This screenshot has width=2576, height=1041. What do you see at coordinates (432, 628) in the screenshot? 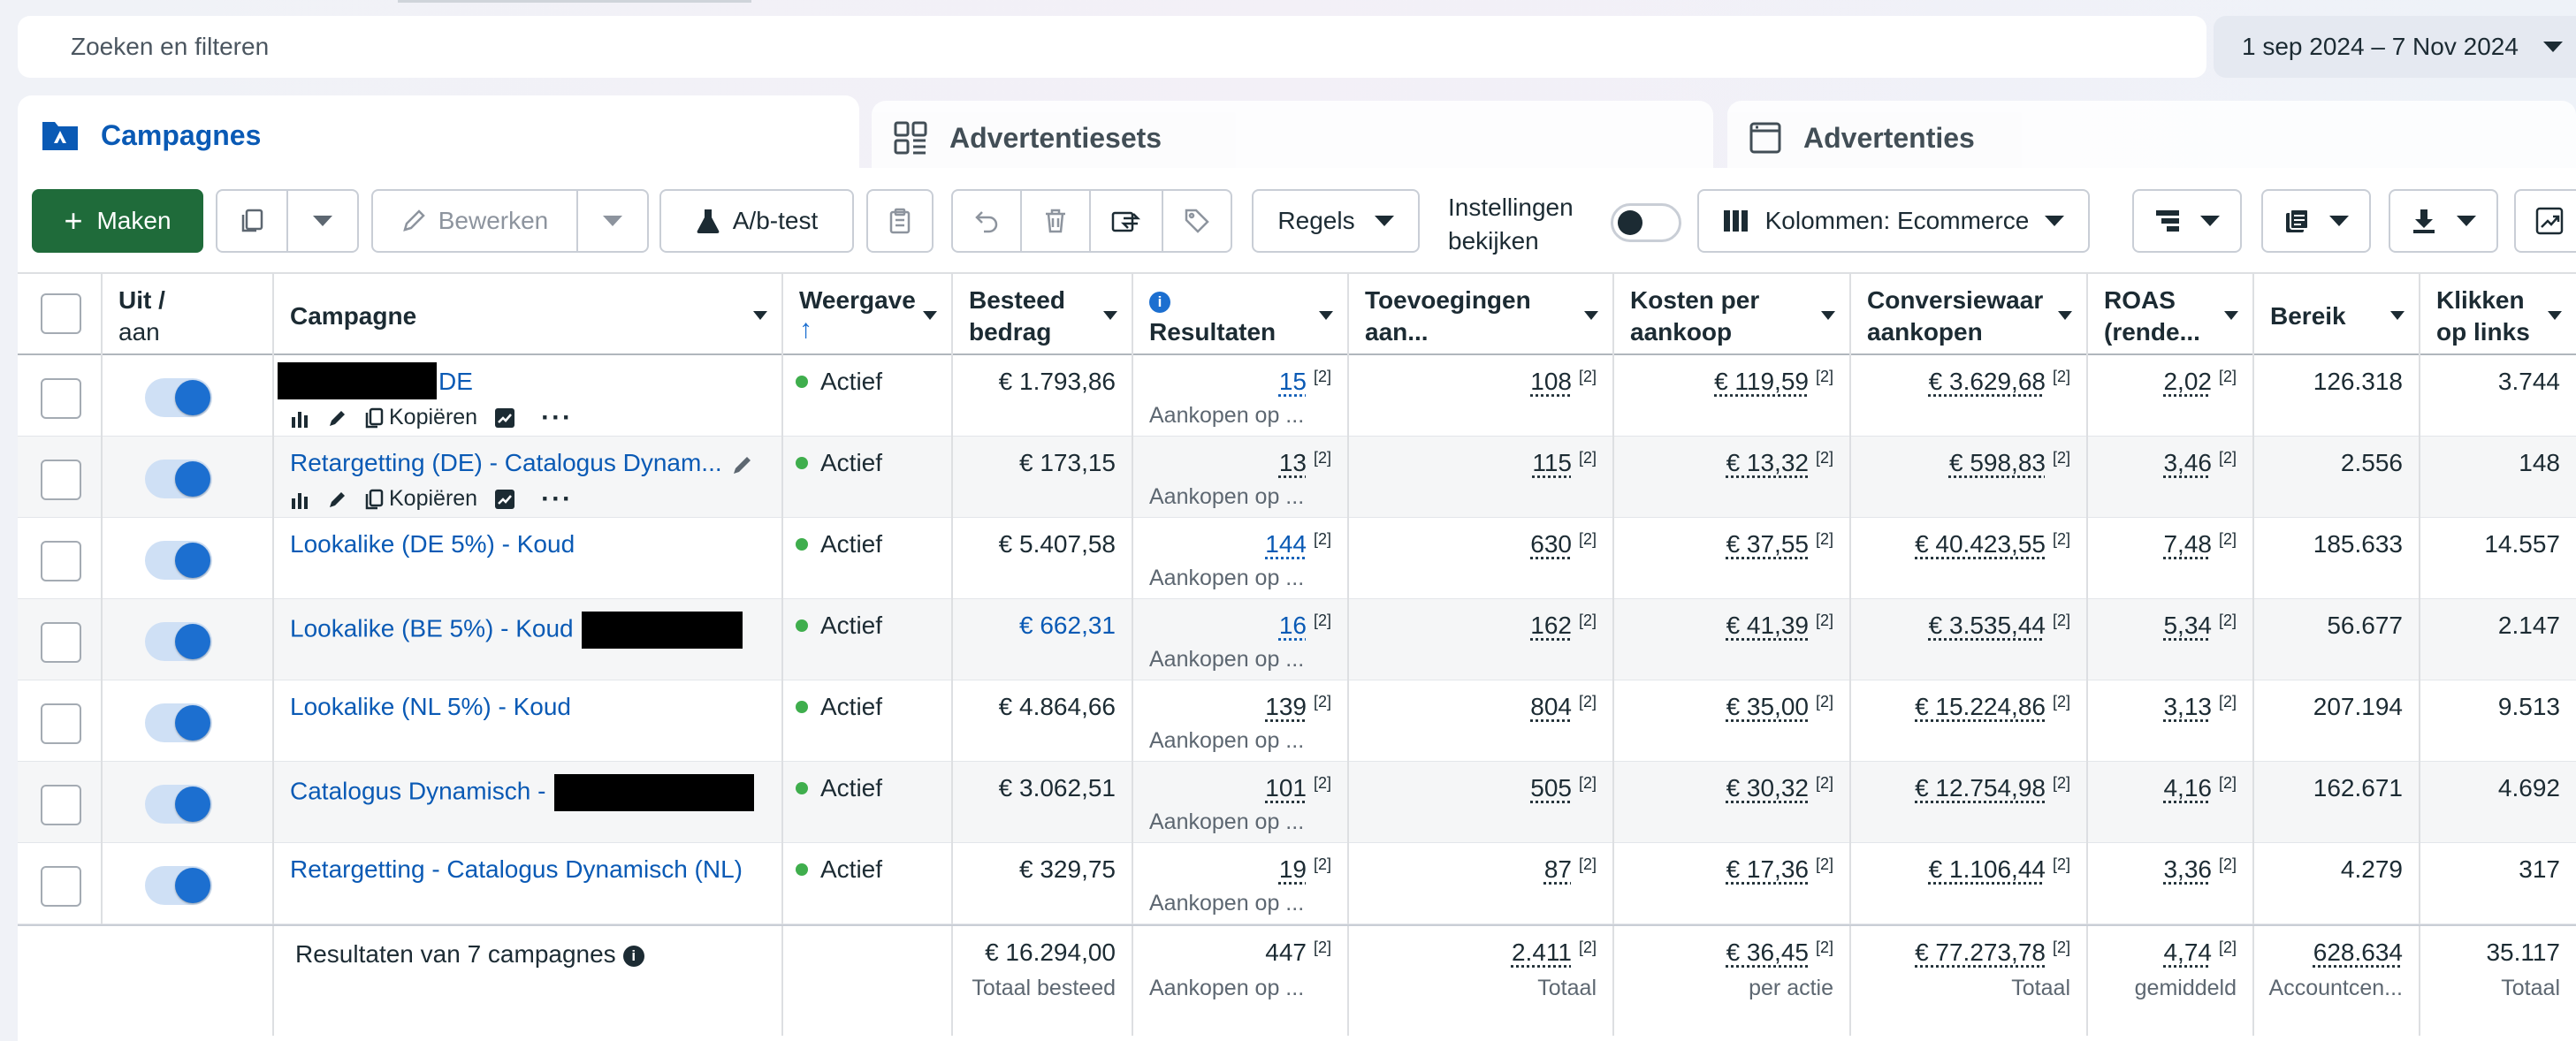
I see `campaign-name-link: Lookalike (BE 5%) - Koud` at bounding box center [432, 628].